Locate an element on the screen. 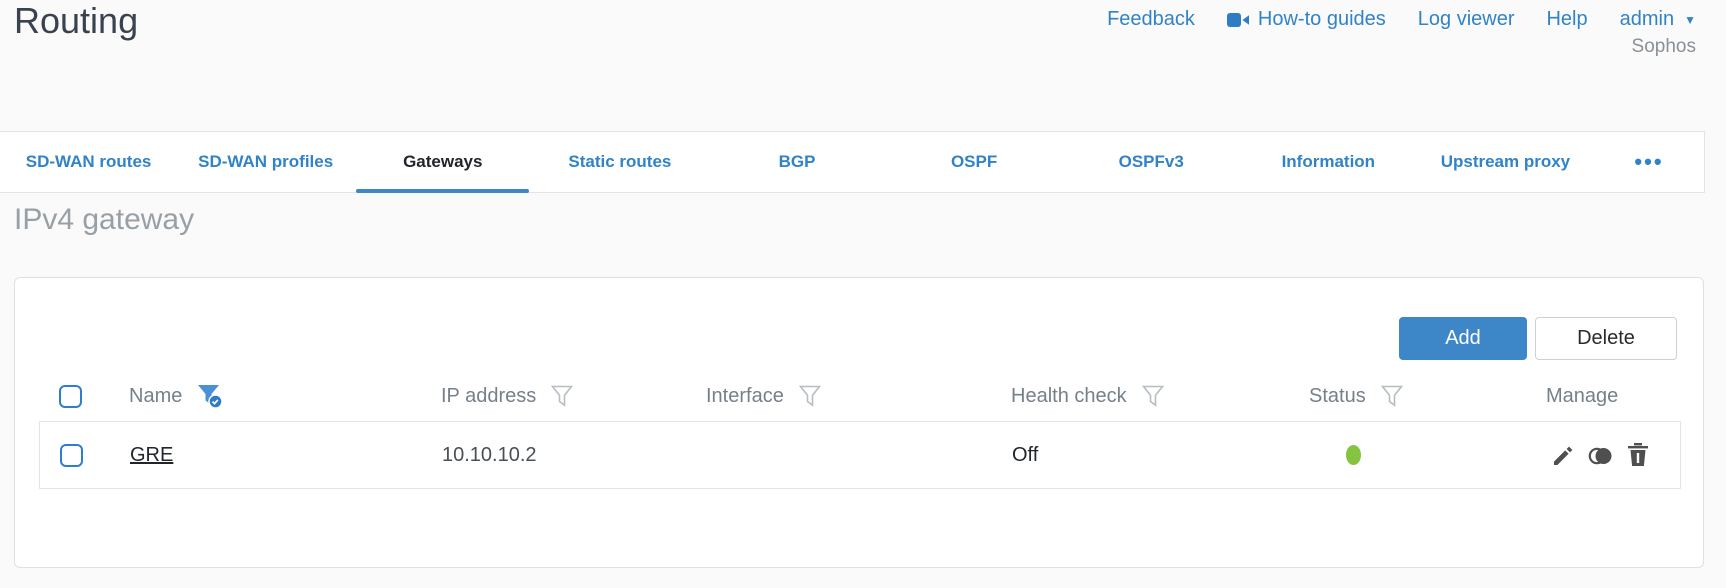 The image size is (1726, 588). filter-active-icon is located at coordinates (210, 396).